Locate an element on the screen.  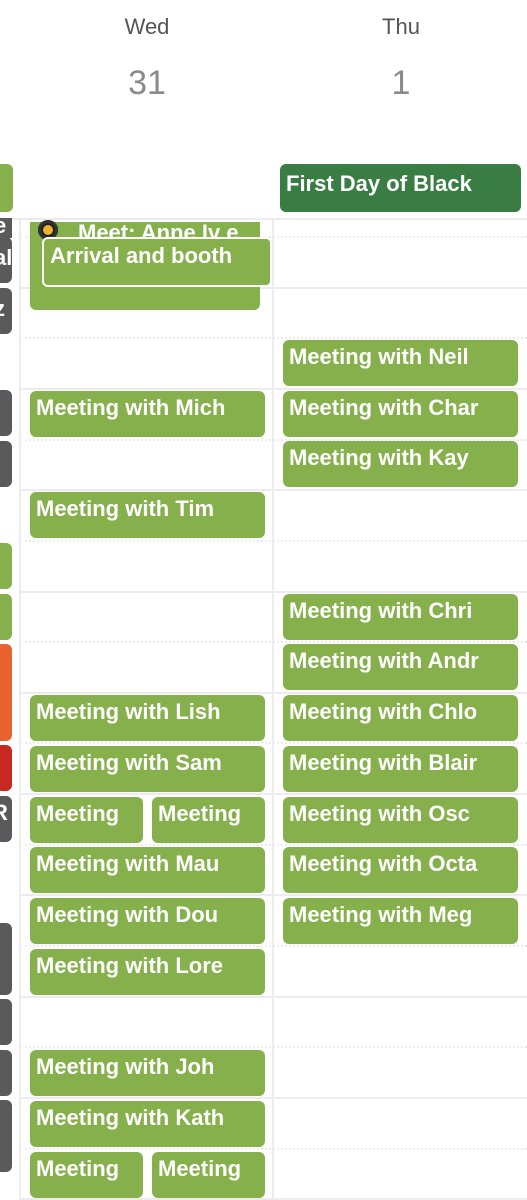
event: Meeting with Lish is located at coordinates (147, 718).